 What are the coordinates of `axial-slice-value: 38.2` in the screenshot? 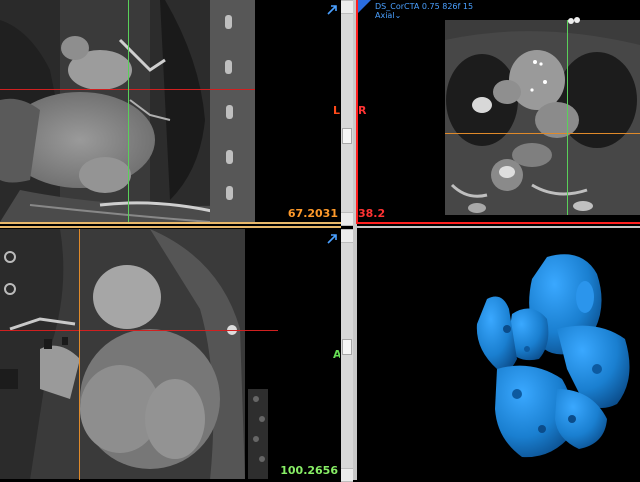 It's located at (372, 213).